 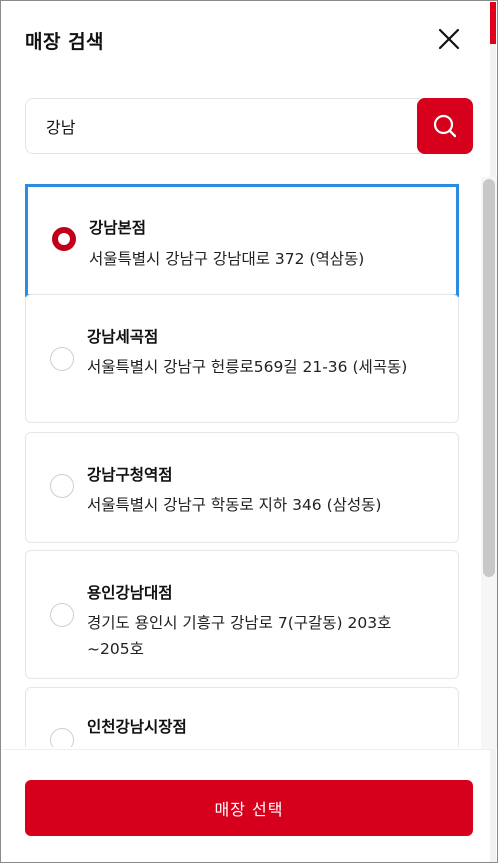 I want to click on search-button, so click(x=445, y=126).